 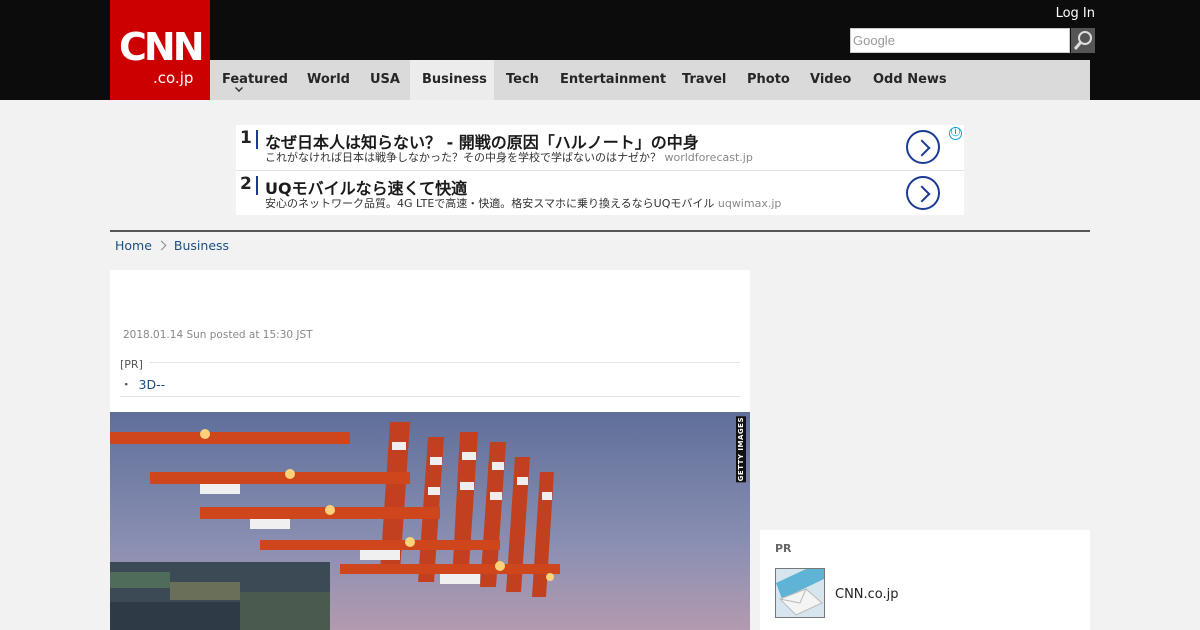 I want to click on section-divider, so click(x=600, y=231).